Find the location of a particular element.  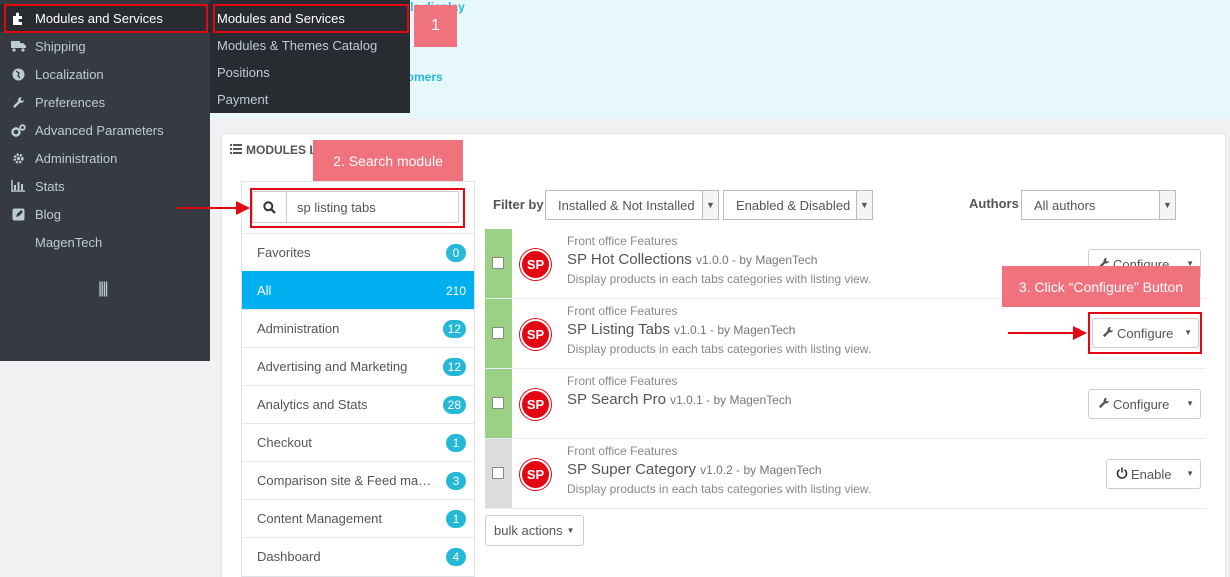

category-name: Advertising and Marketing is located at coordinates (332, 366).